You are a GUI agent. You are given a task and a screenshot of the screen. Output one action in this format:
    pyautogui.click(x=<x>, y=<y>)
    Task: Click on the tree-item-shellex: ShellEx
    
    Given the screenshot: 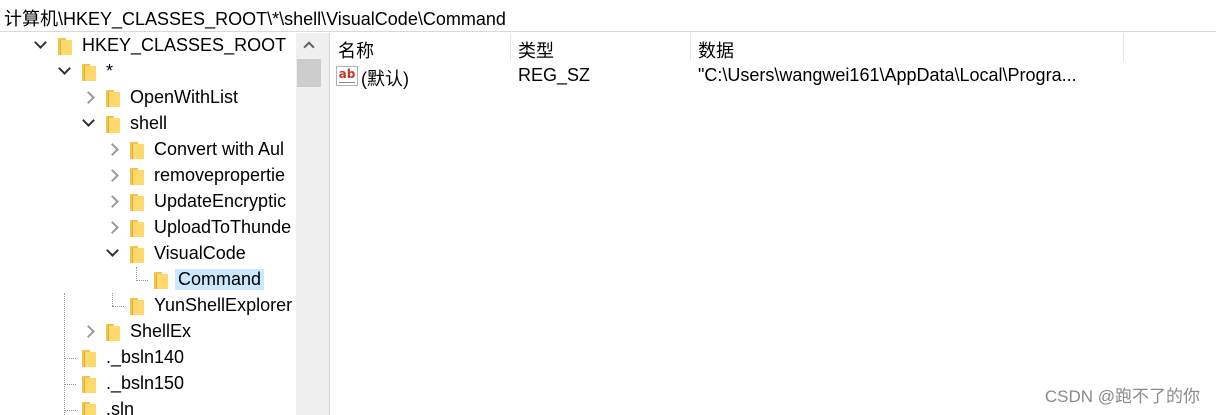 What is the action you would take?
    pyautogui.click(x=161, y=332)
    